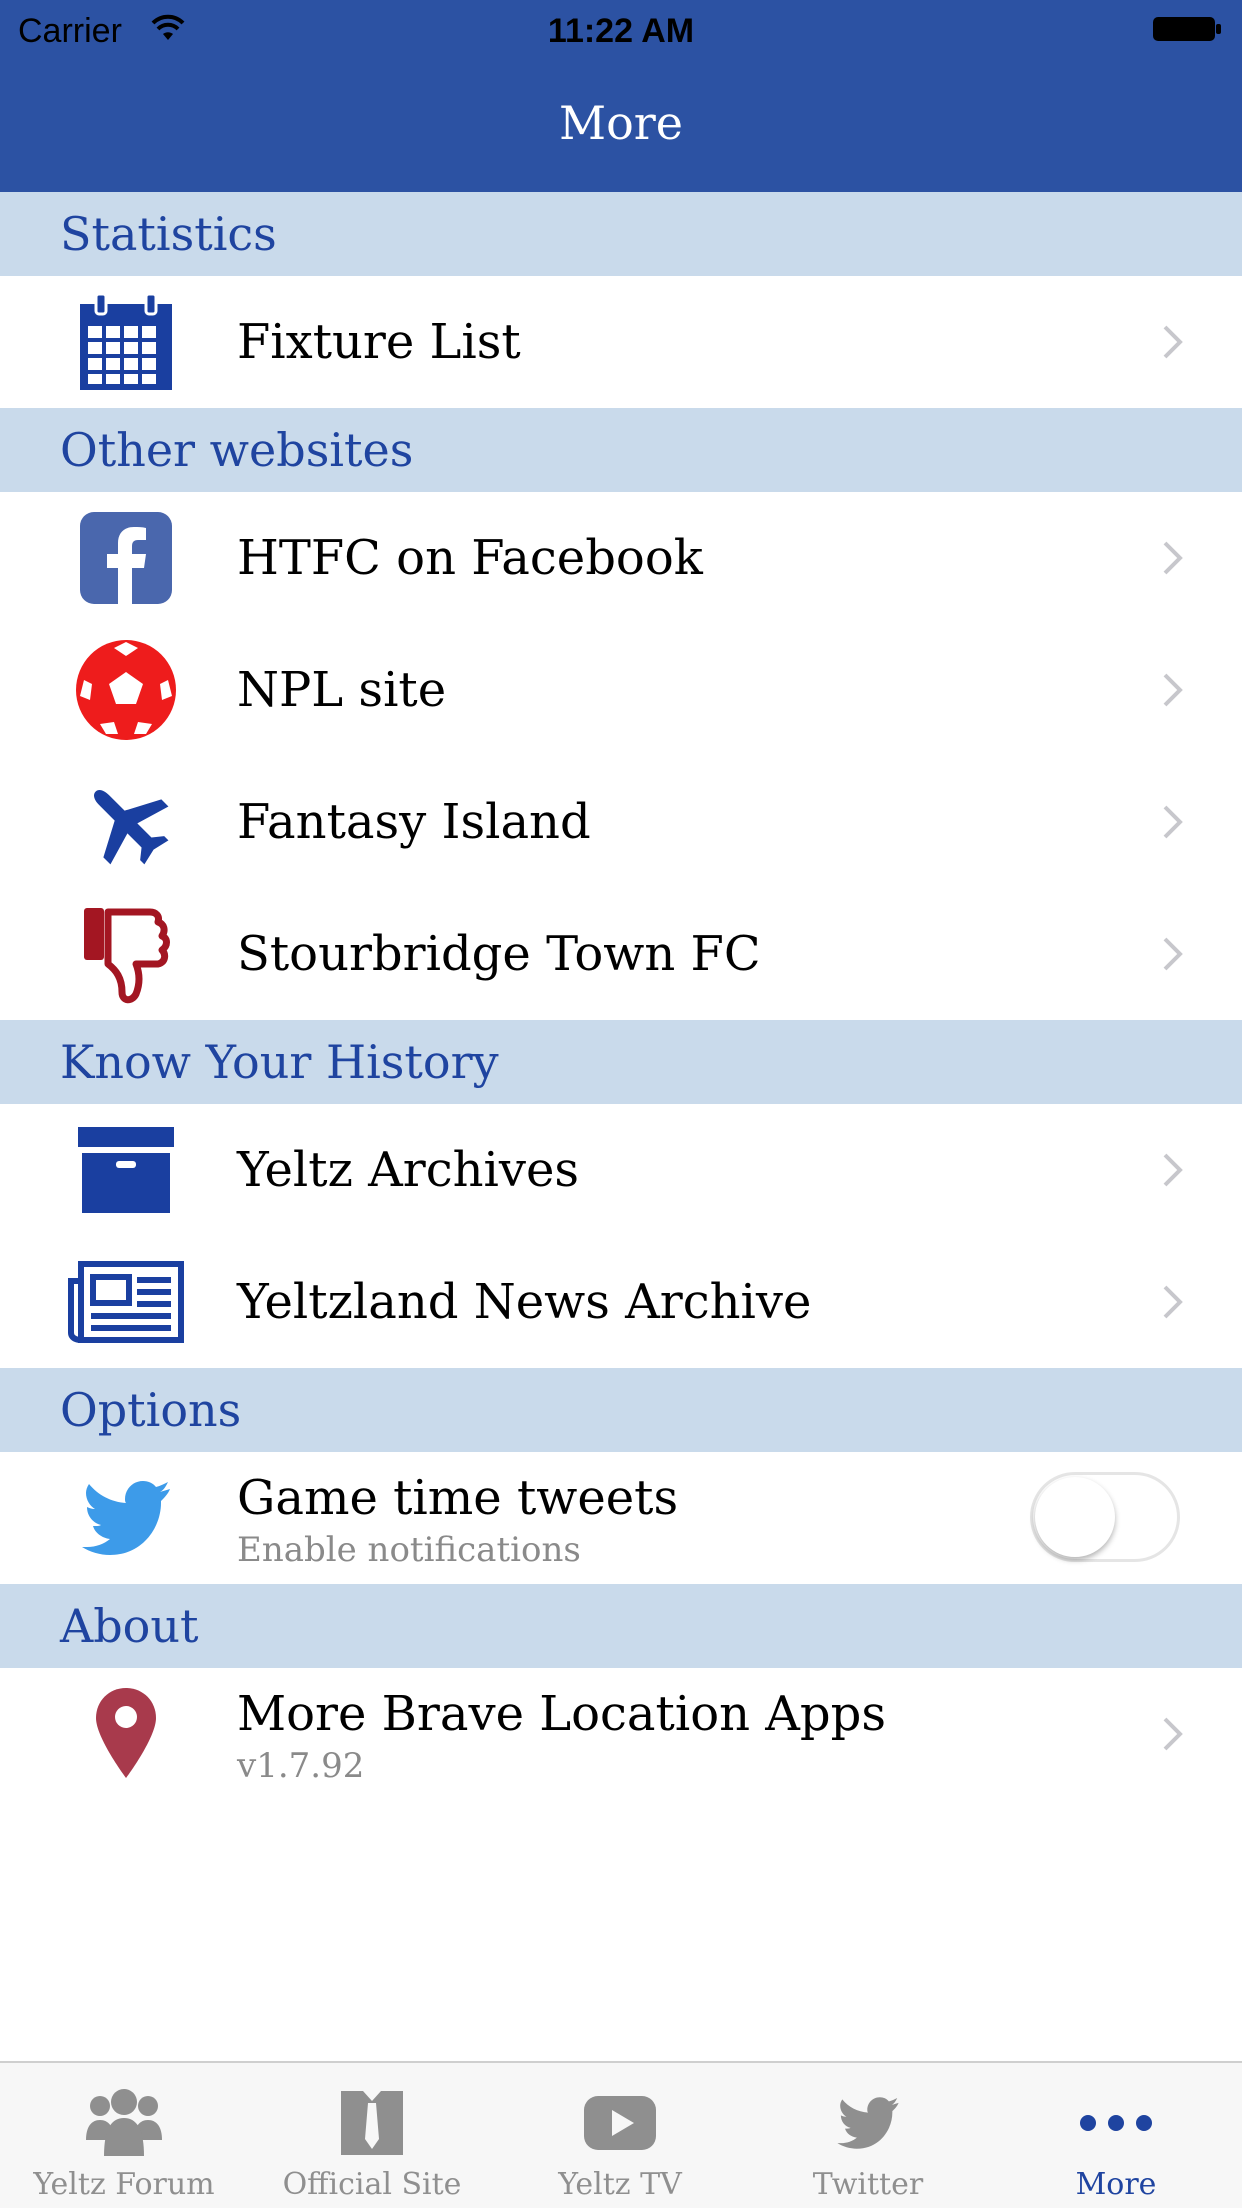 The image size is (1242, 2210). I want to click on section-header-options: Options, so click(621, 1410).